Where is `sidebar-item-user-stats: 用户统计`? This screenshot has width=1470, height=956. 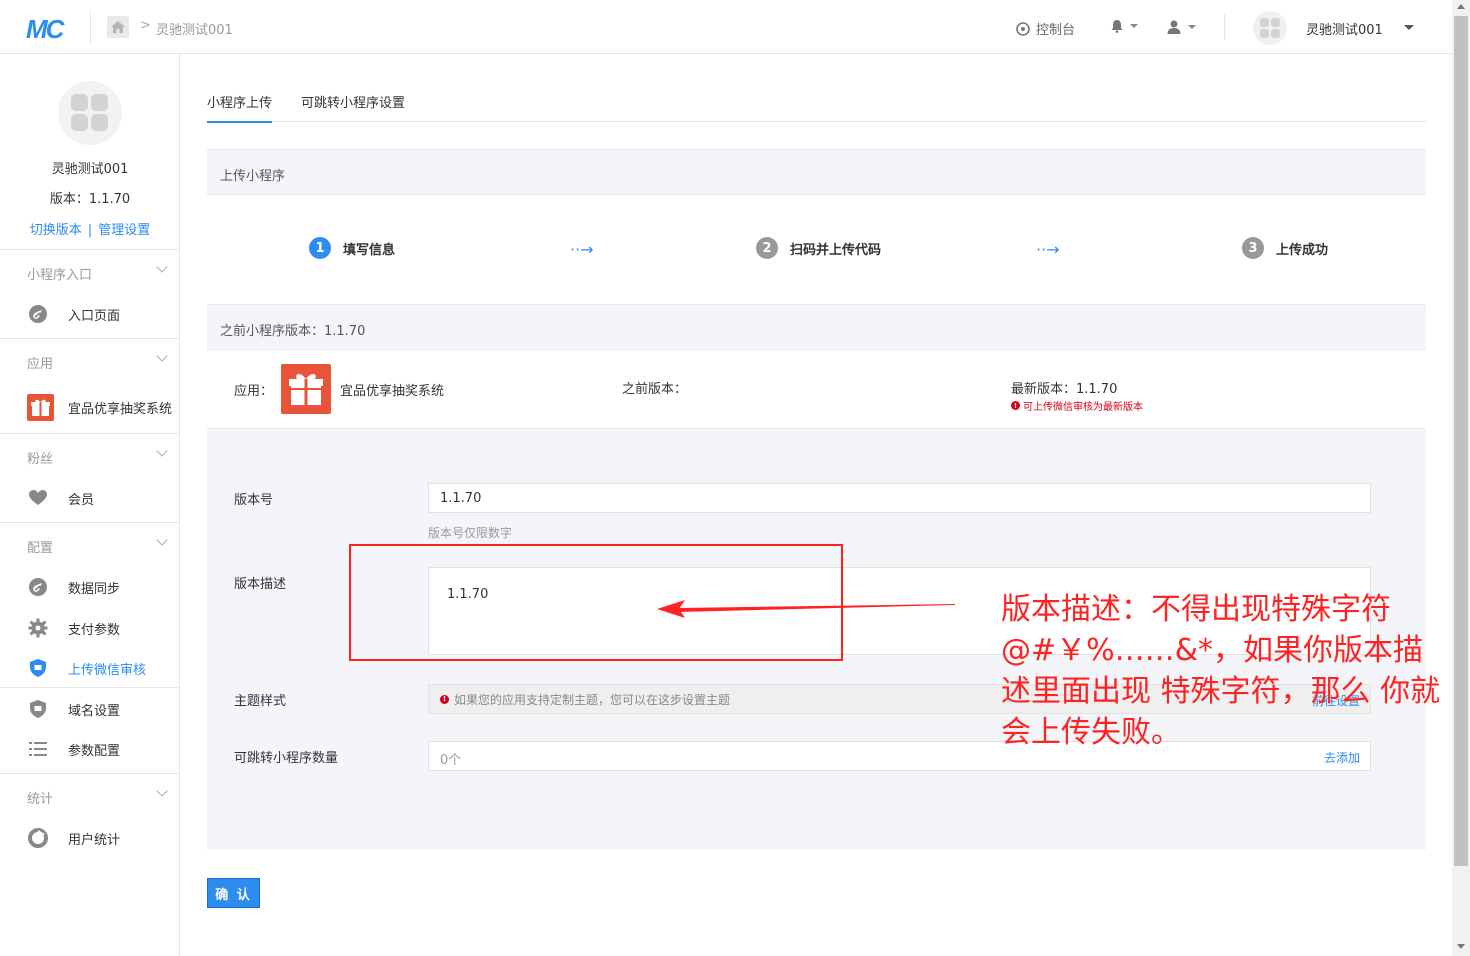 sidebar-item-user-stats: 用户统计 is located at coordinates (90, 837).